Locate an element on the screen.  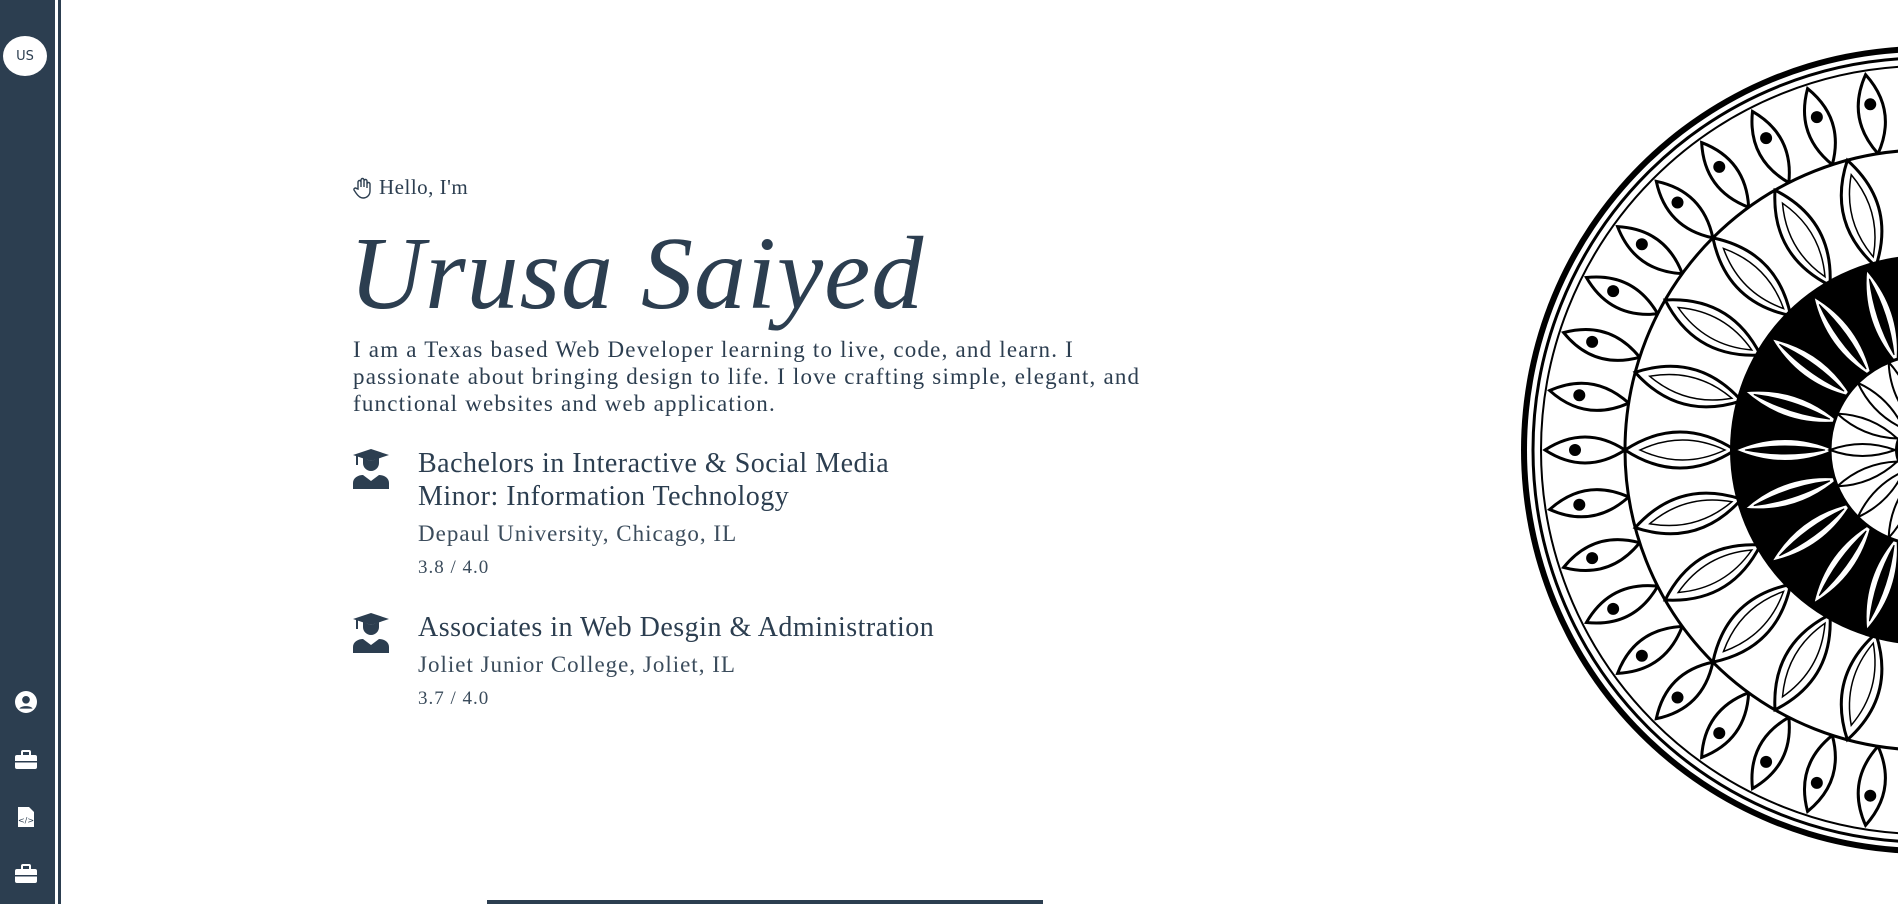
nav-about is located at coordinates (26, 702).